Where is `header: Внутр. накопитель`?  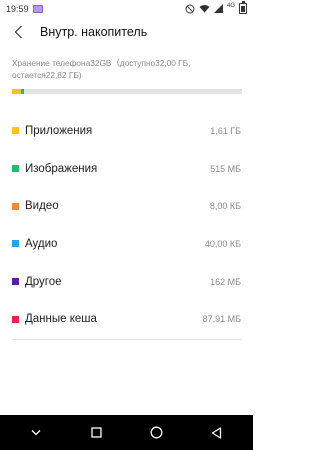
header: Внутр. накопитель is located at coordinates (126, 32).